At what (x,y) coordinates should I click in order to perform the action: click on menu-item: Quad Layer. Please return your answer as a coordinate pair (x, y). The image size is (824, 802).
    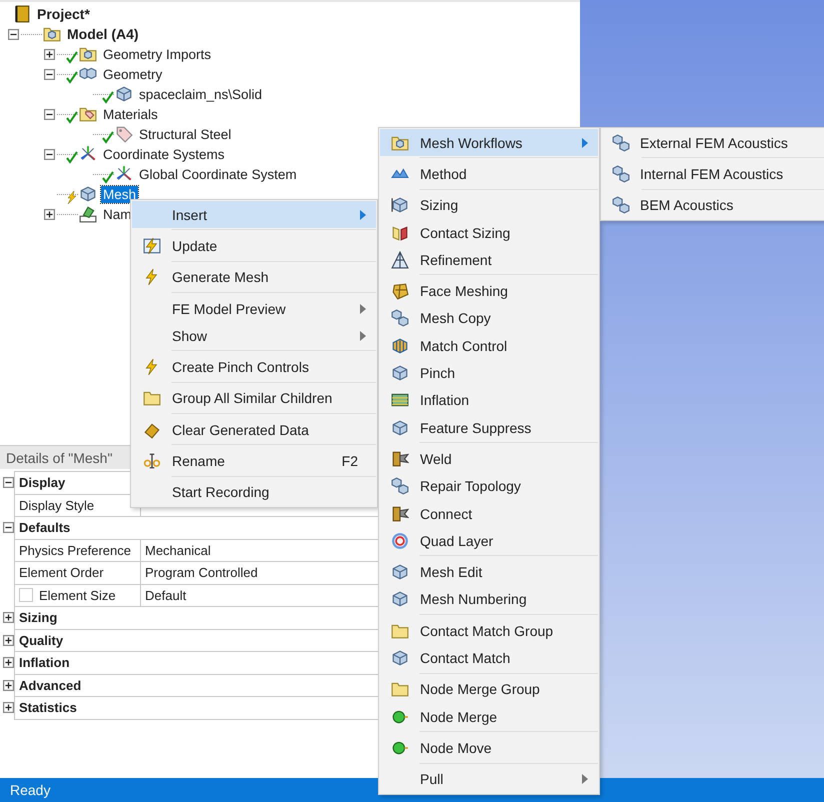
    Looking at the image, I should click on (489, 540).